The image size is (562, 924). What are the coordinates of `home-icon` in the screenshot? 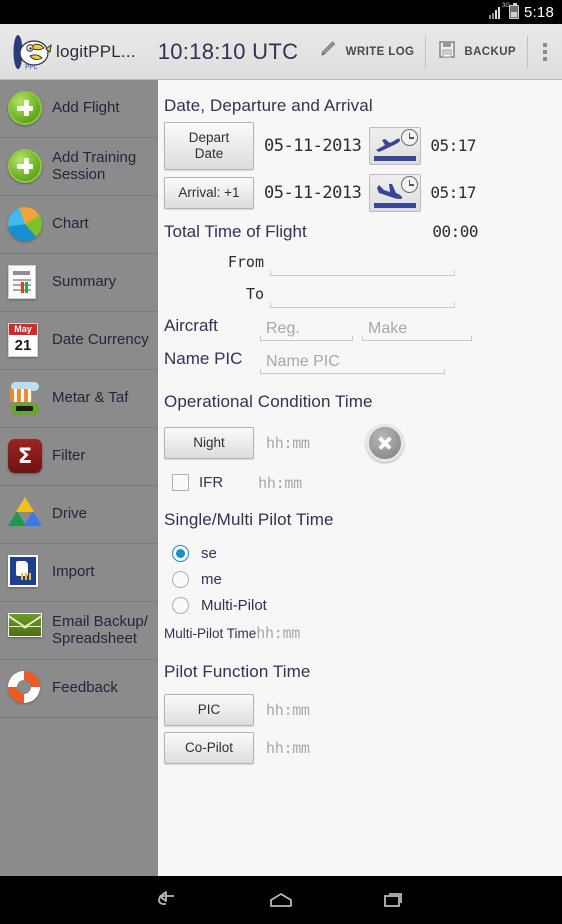 It's located at (281, 900).